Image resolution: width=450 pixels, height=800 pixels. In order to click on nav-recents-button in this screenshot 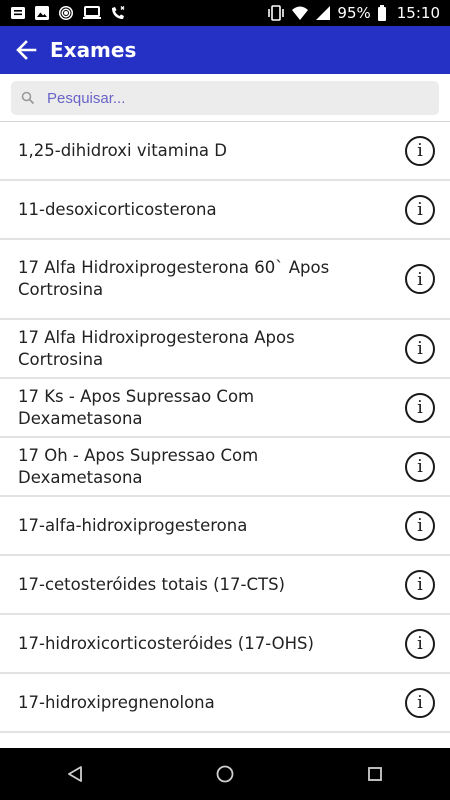, I will do `click(375, 774)`.